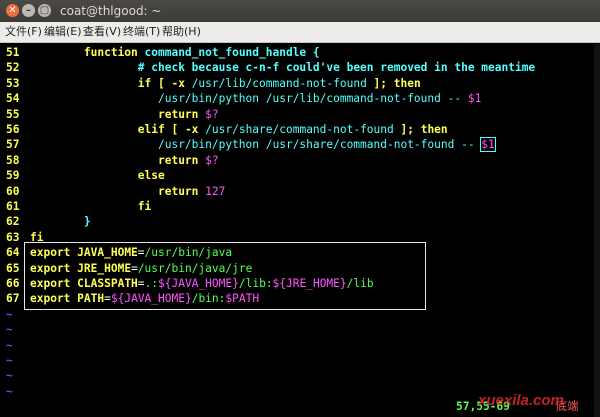 The width and height of the screenshot is (600, 417). I want to click on code-line: 60 return 127, so click(300, 191).